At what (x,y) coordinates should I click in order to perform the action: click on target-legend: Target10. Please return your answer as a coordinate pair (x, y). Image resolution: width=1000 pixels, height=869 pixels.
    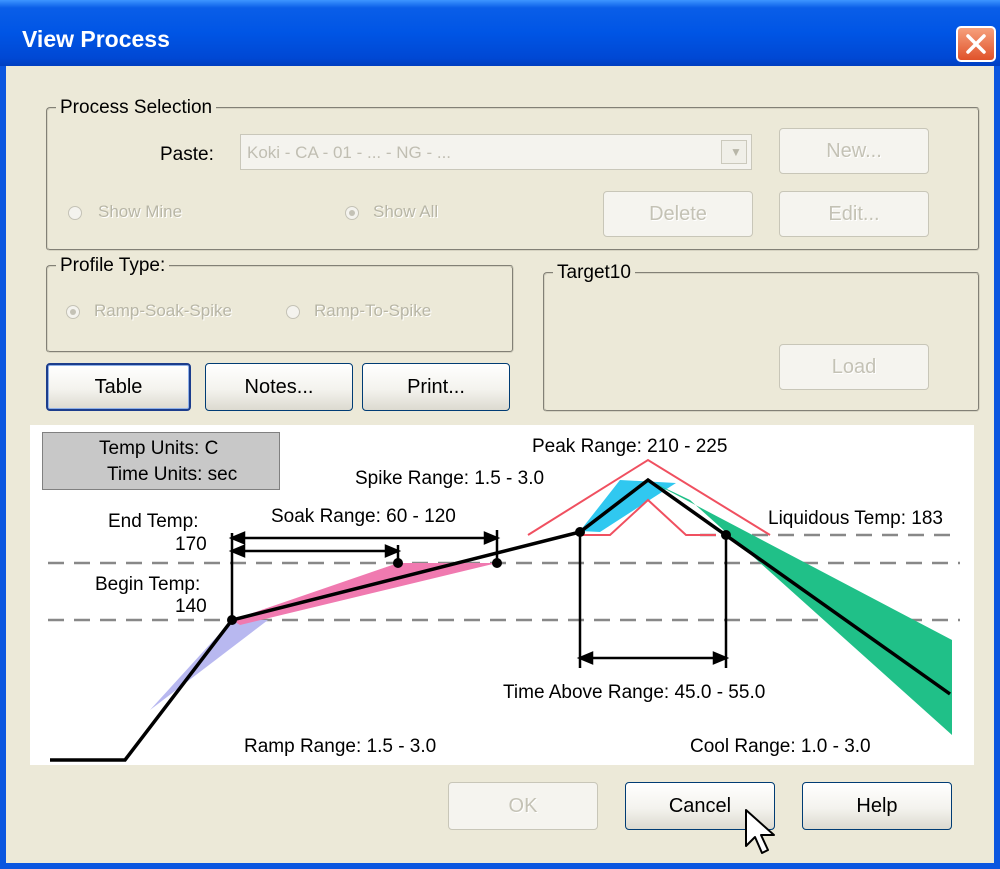
    Looking at the image, I should click on (594, 272).